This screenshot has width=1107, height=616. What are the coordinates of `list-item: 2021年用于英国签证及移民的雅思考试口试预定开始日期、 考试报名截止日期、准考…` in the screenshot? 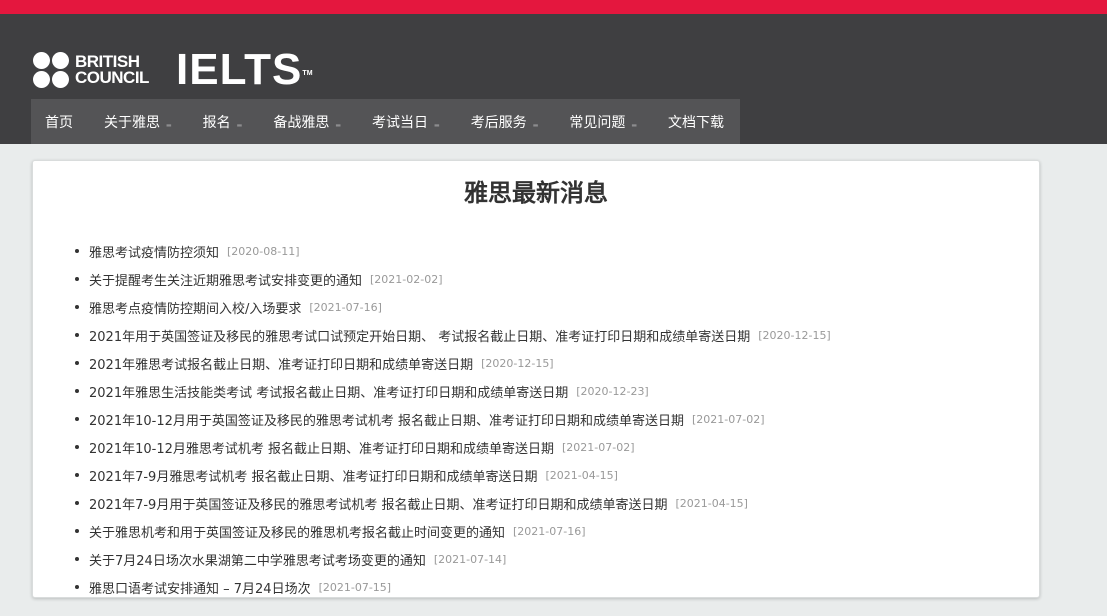 It's located at (557, 335).